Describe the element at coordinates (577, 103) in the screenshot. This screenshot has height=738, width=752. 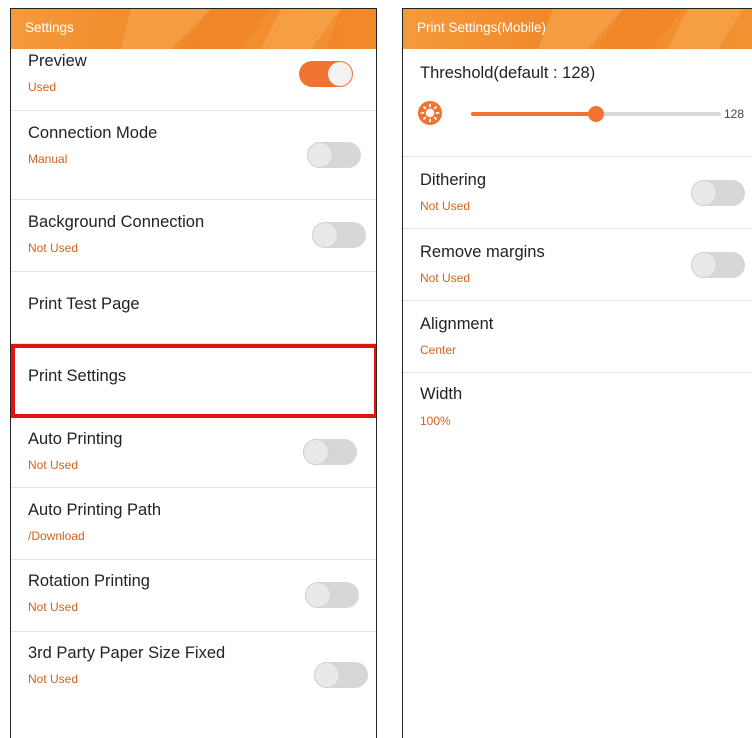
I see `threshold-row: Threshold(default : 128) 128` at that location.